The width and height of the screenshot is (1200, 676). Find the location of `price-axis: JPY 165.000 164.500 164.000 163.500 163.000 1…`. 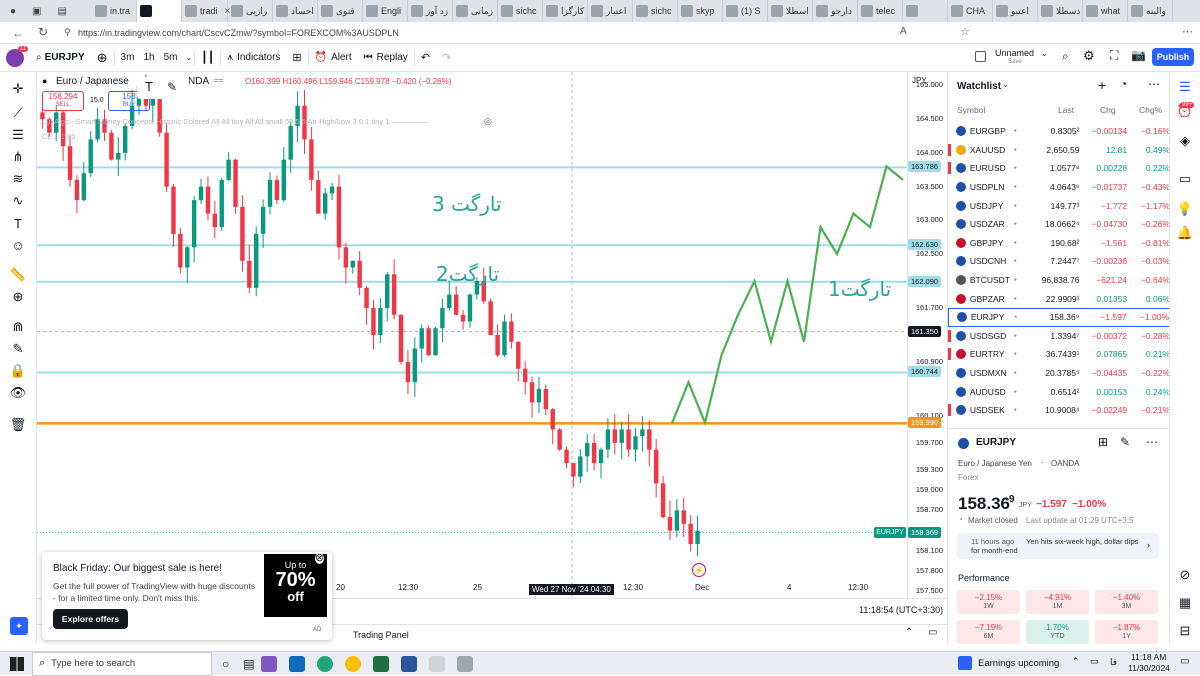

price-axis: JPY 165.000 164.500 164.000 163.500 163.000 1… is located at coordinates (910, 335).